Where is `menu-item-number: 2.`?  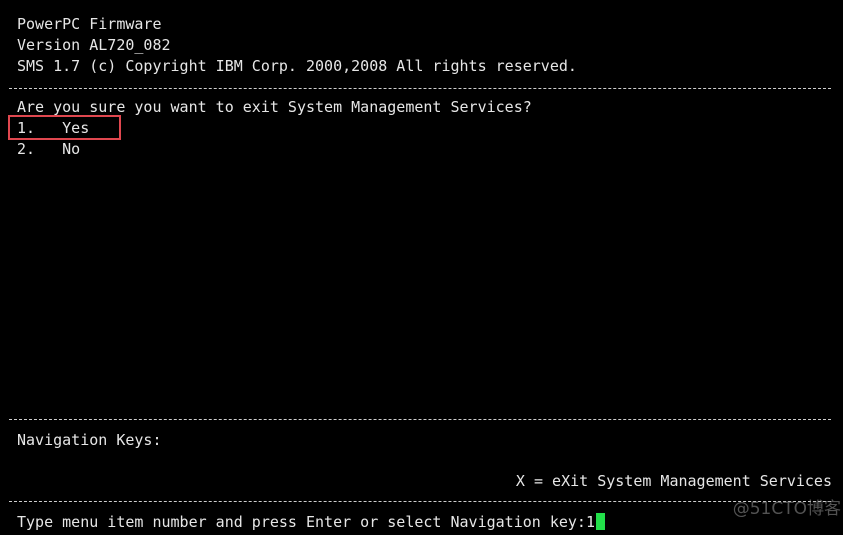 menu-item-number: 2. is located at coordinates (26, 149).